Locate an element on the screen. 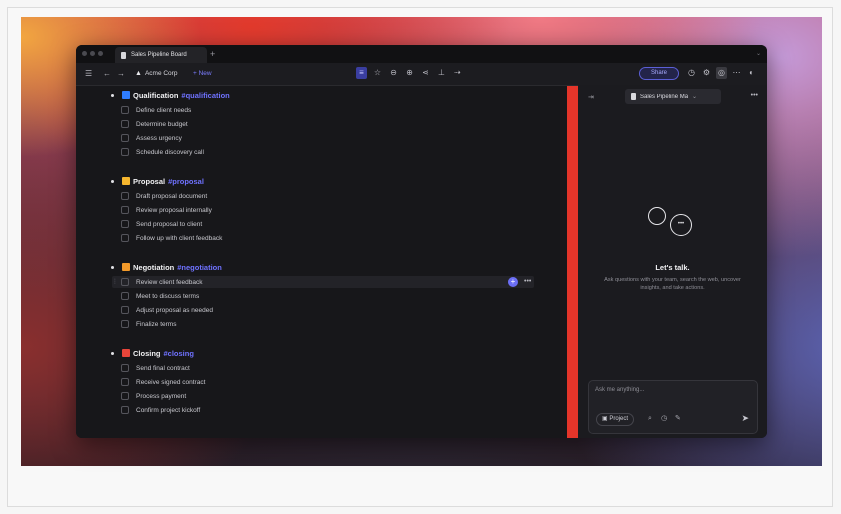 This screenshot has height=514, width=841. project-button: ▣ Project is located at coordinates (615, 419).